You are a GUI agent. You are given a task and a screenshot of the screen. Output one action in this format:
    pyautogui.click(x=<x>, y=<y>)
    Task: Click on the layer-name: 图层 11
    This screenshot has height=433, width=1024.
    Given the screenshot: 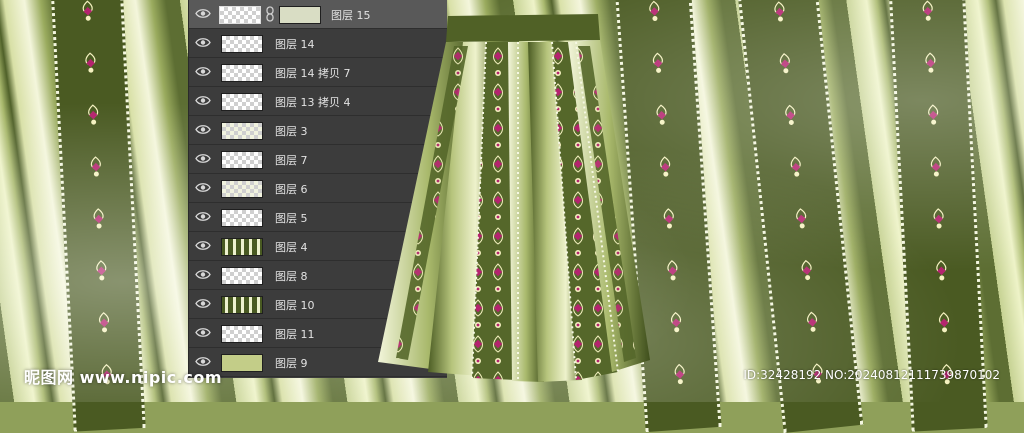 What is the action you would take?
    pyautogui.click(x=295, y=334)
    